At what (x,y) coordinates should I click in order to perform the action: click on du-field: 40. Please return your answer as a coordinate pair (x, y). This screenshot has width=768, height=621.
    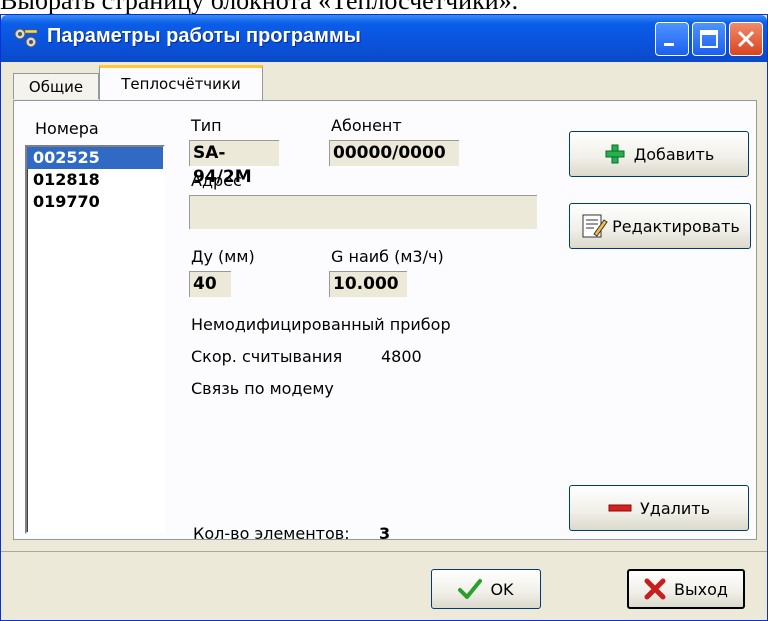
    Looking at the image, I should click on (210, 284).